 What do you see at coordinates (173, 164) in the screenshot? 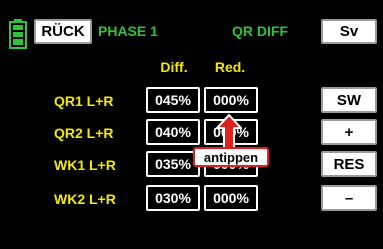
I see `diff-field-wk1: 035%` at bounding box center [173, 164].